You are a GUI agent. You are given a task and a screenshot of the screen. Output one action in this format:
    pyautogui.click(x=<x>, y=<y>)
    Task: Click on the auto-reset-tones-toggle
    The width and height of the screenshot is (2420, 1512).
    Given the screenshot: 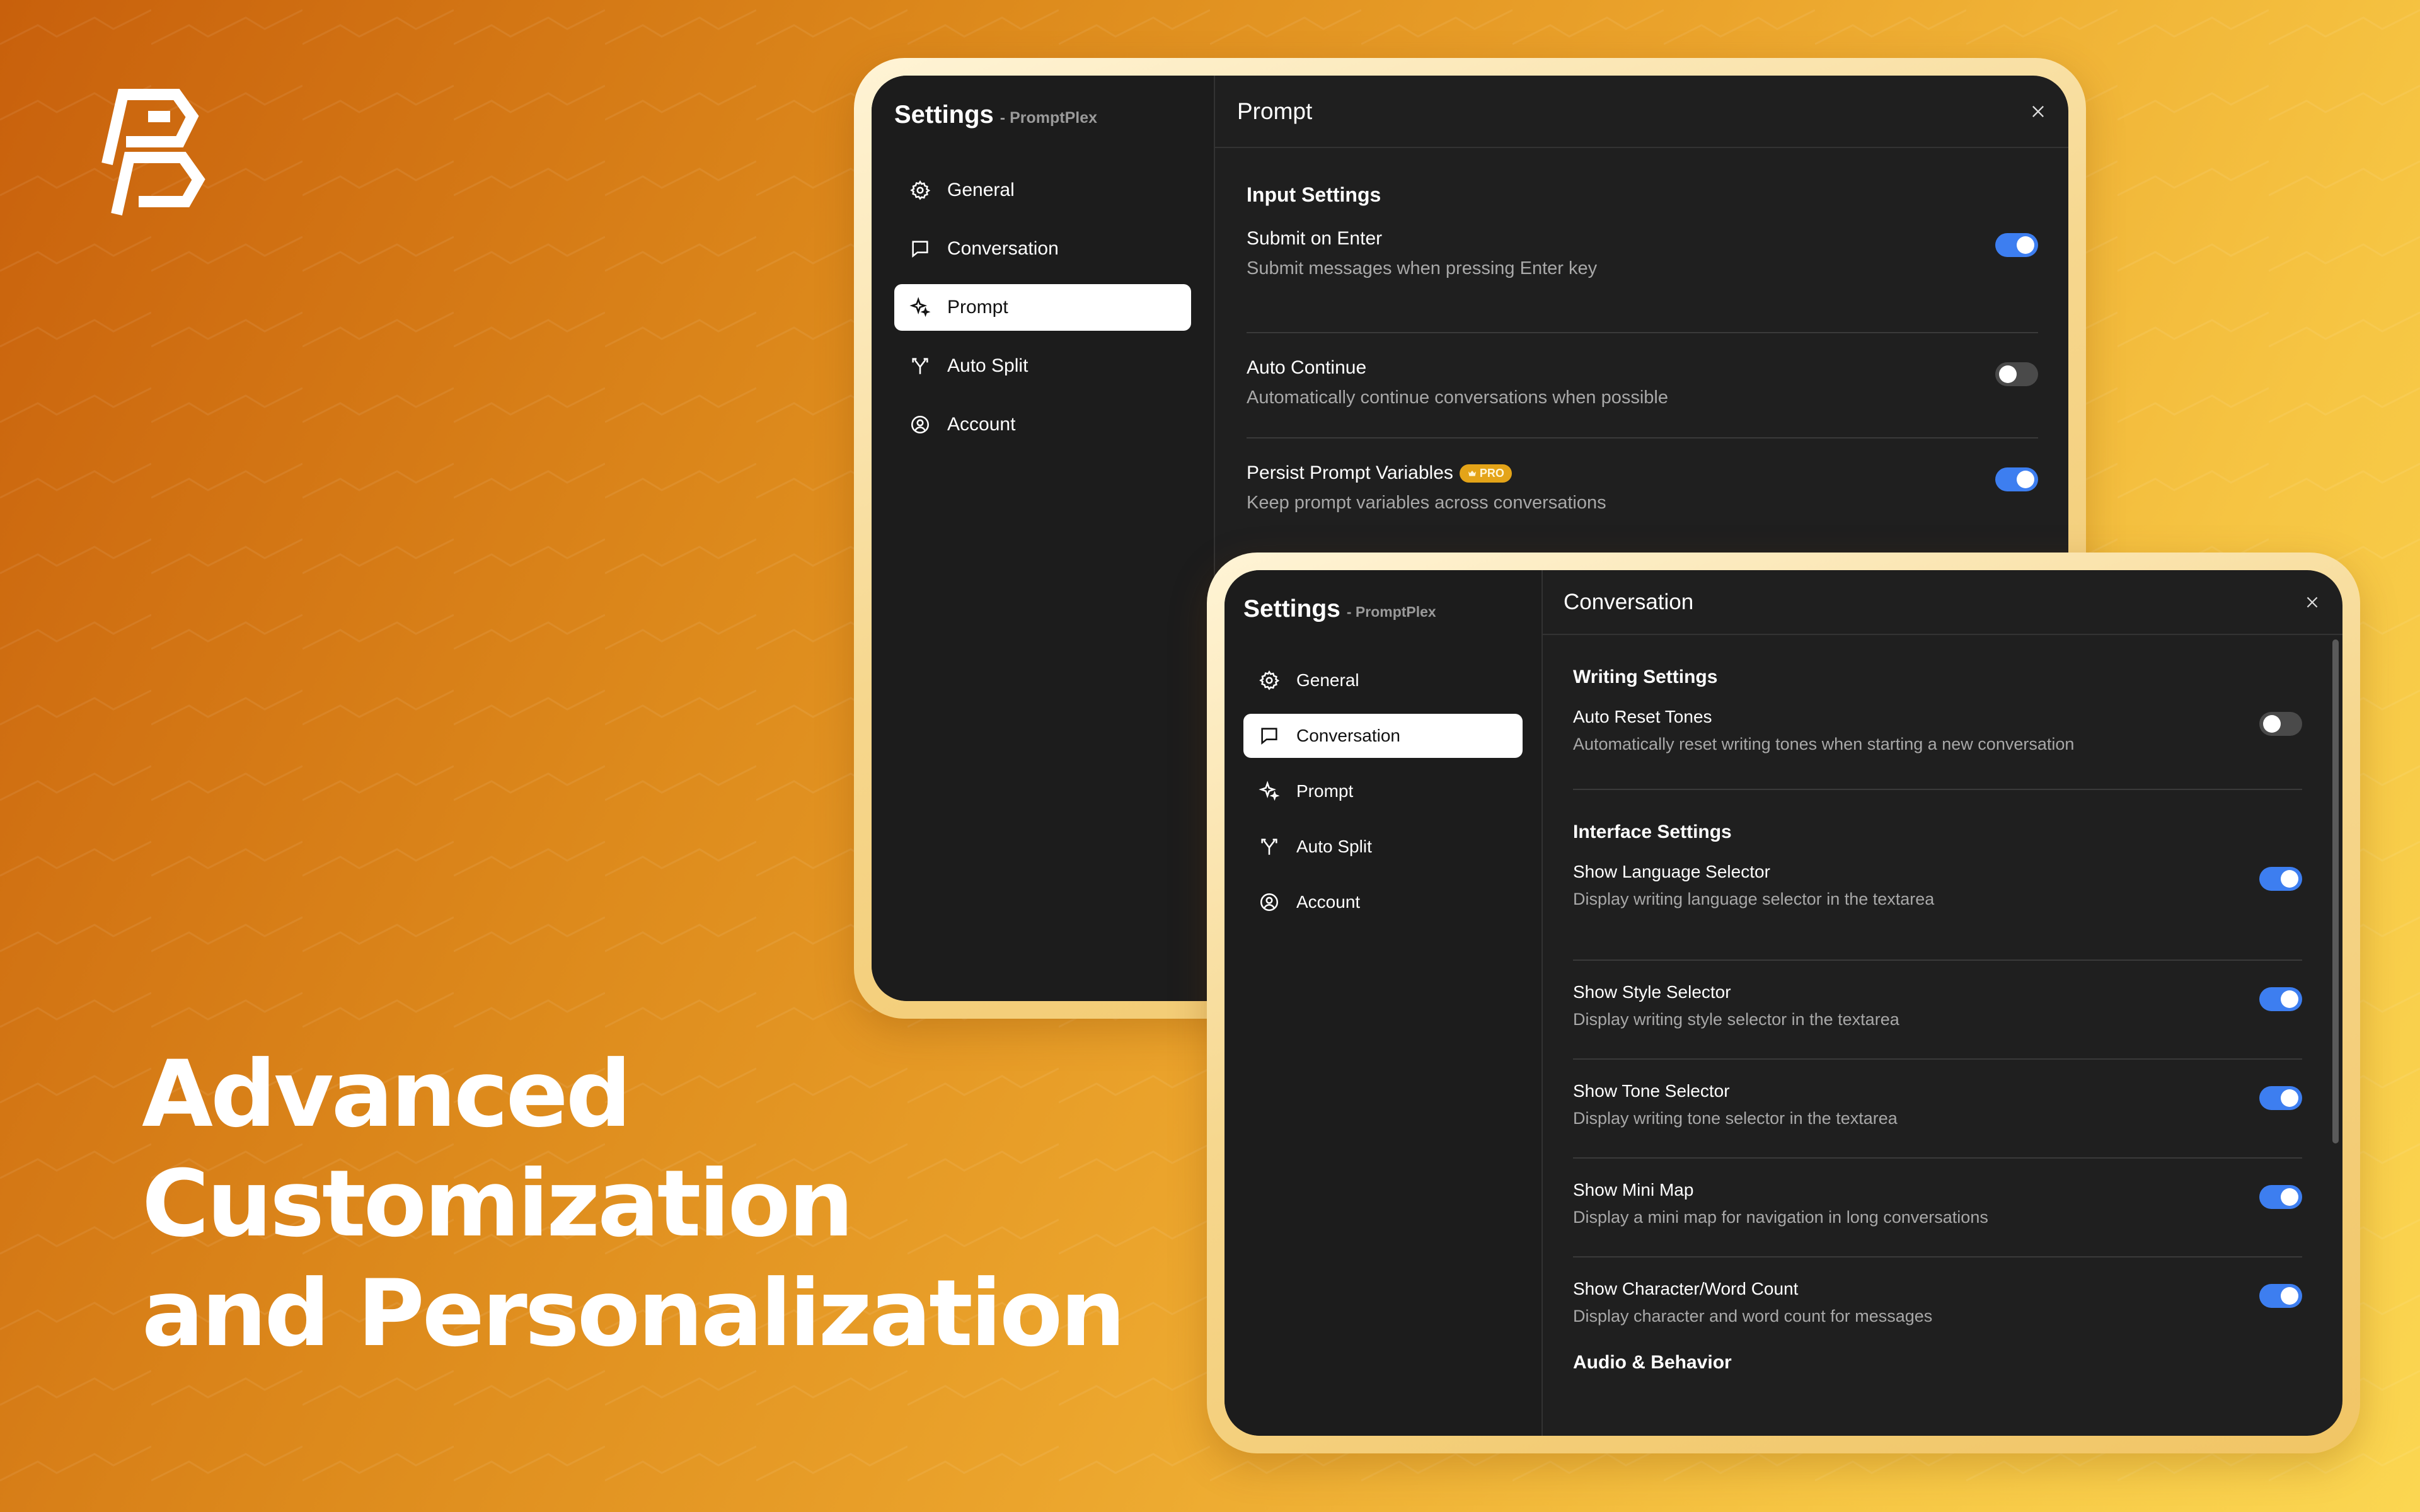 What is the action you would take?
    pyautogui.click(x=2280, y=724)
    